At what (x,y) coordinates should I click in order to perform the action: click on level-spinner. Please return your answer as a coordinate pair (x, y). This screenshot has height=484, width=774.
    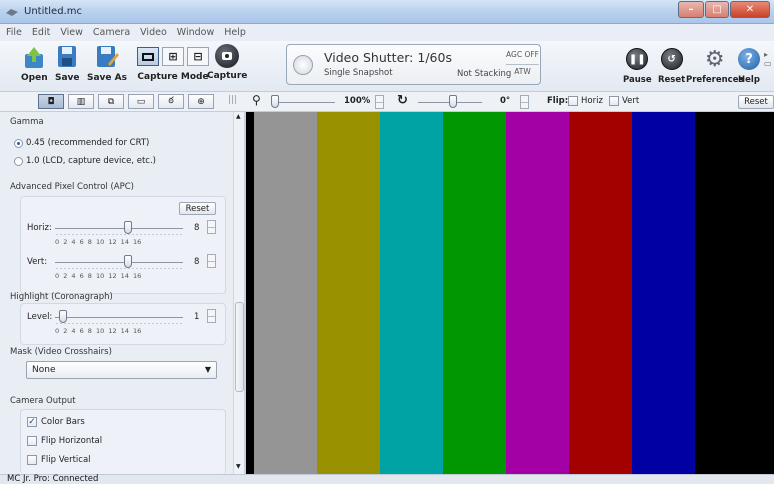
    Looking at the image, I should click on (211, 316).